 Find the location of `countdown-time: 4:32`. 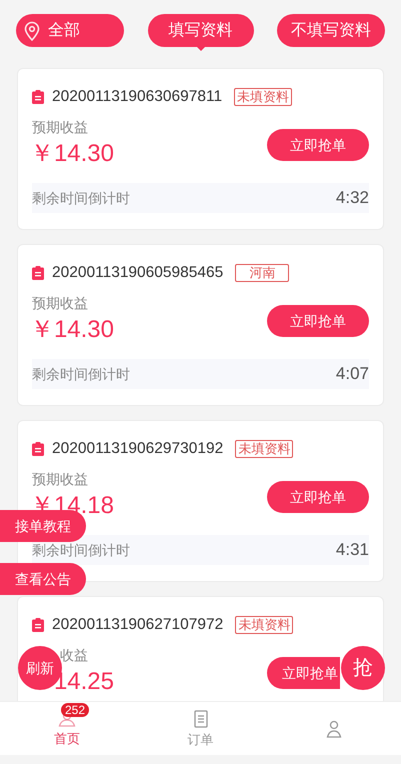

countdown-time: 4:32 is located at coordinates (352, 198).